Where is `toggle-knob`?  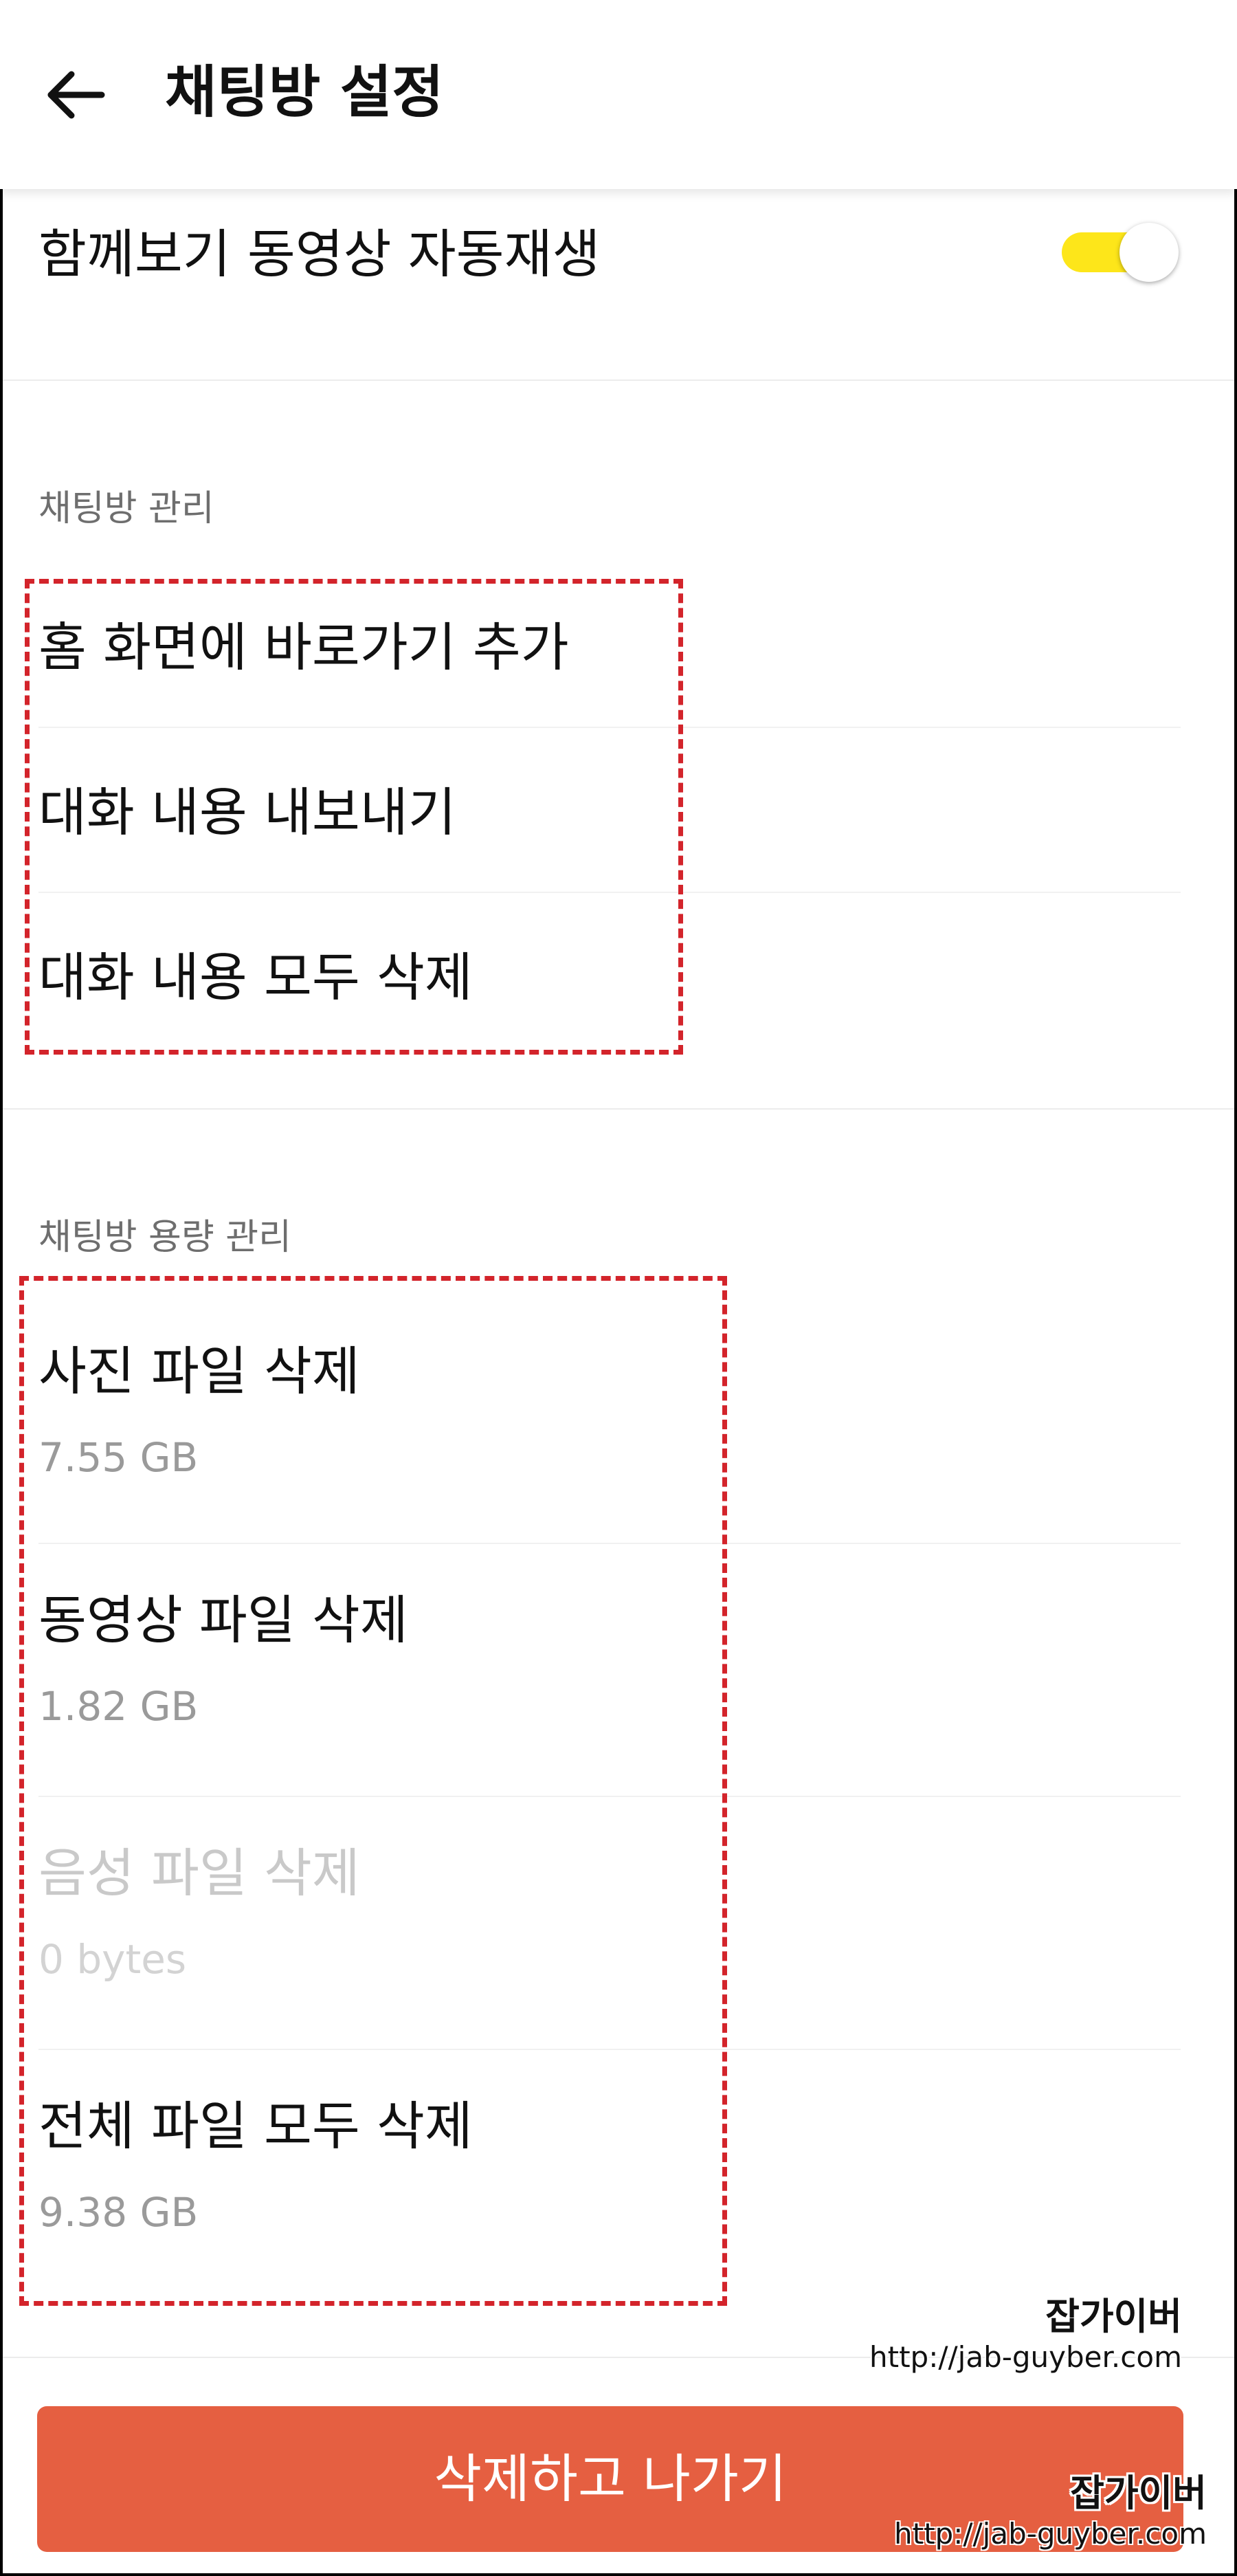 toggle-knob is located at coordinates (1149, 252).